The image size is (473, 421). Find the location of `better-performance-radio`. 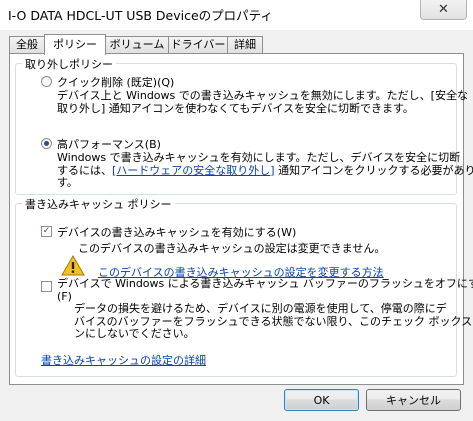

better-performance-radio is located at coordinates (46, 143).